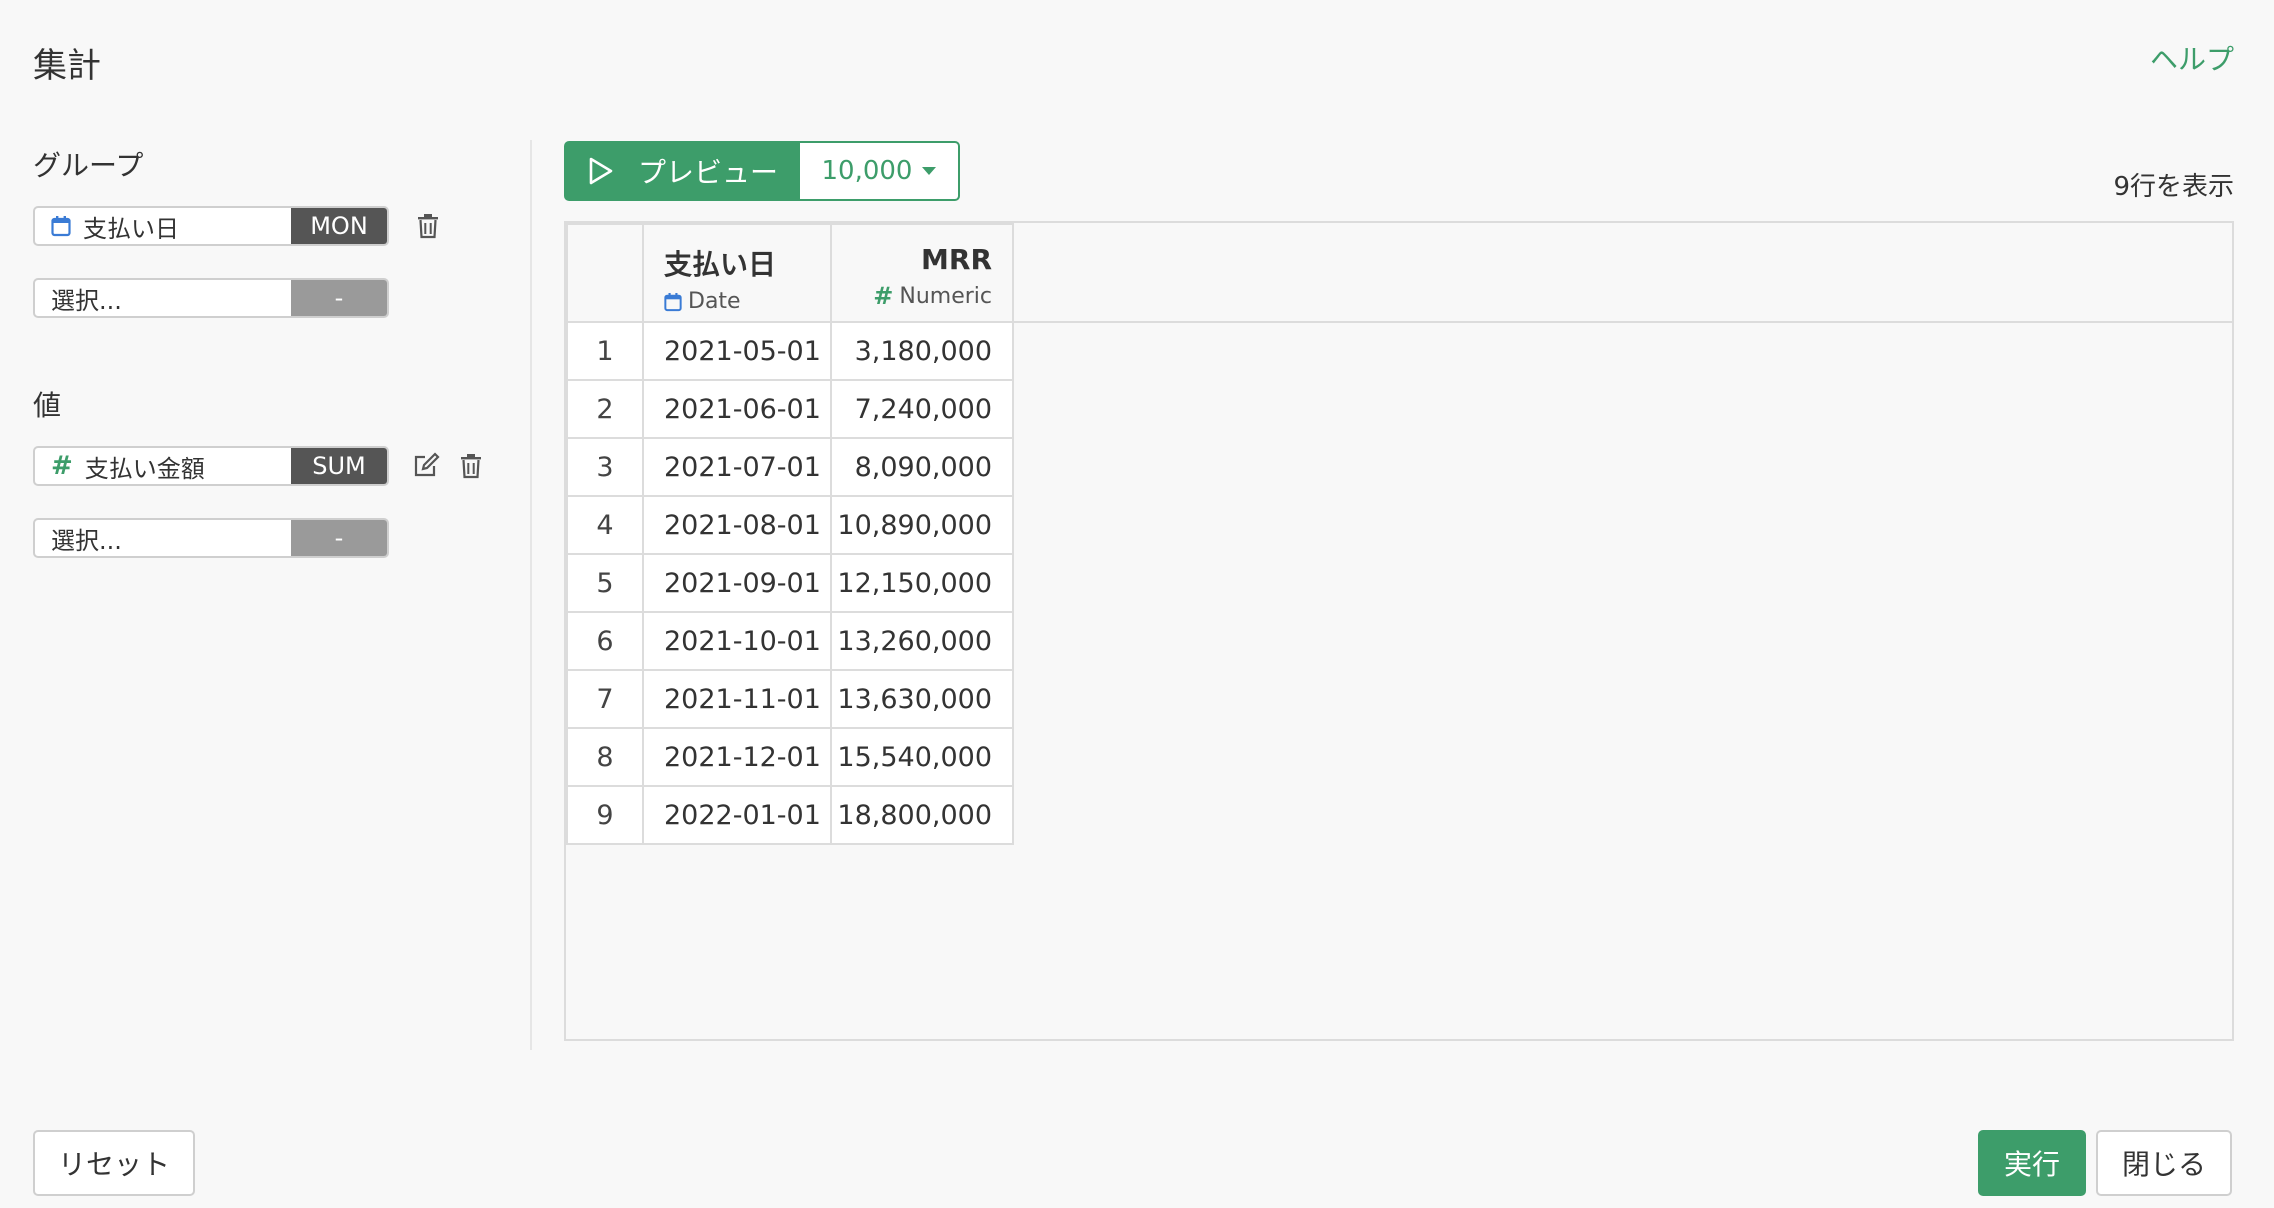 The image size is (2274, 1208). What do you see at coordinates (945, 296) in the screenshot?
I see `column-type: Numeric` at bounding box center [945, 296].